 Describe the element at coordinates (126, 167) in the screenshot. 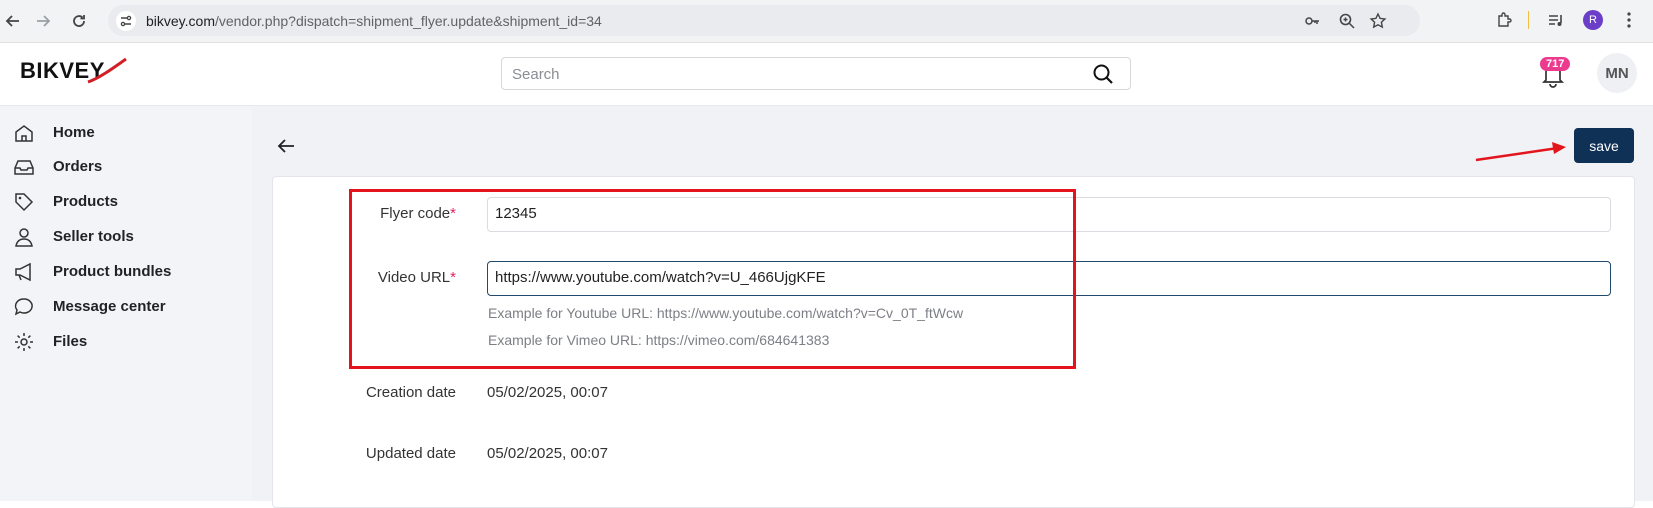

I see `sidebar-item-orders: Orders` at that location.